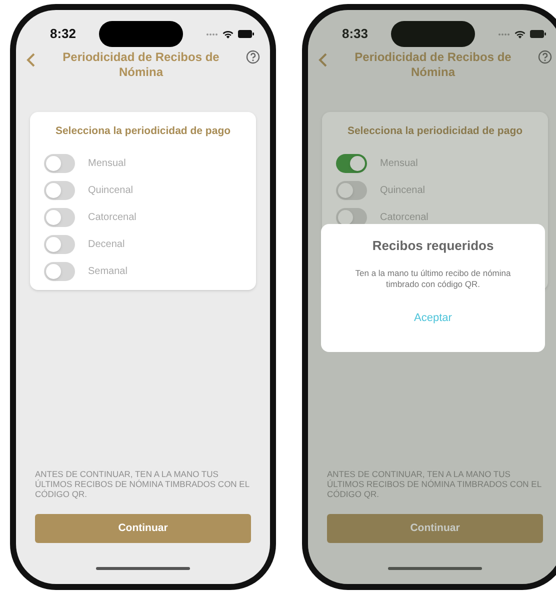 This screenshot has height=592, width=556. What do you see at coordinates (433, 279) in the screenshot?
I see `dialog-message: Ten a la mano tu último recibo de nómina timbrado con código QR.` at bounding box center [433, 279].